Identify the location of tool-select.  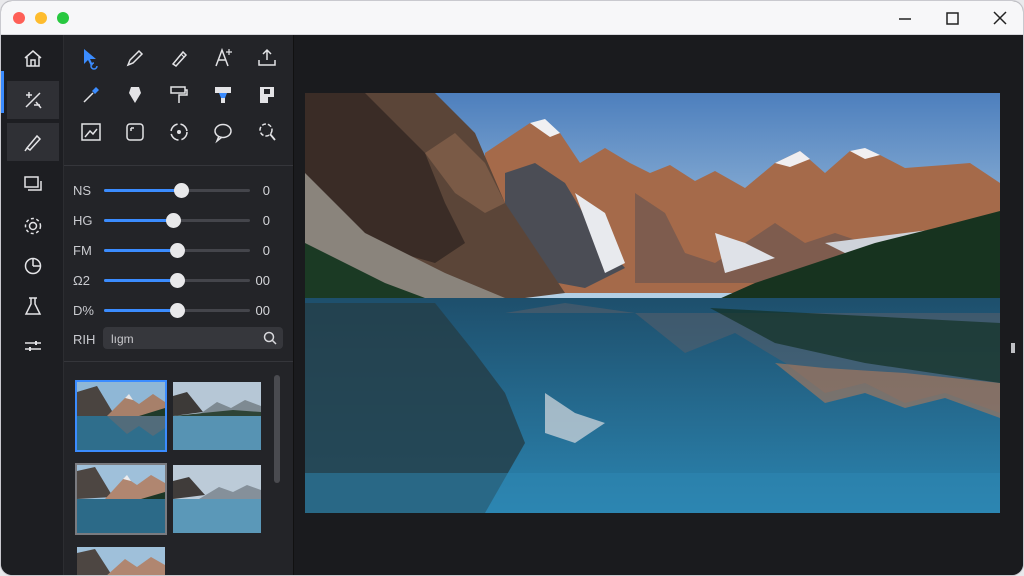
(91, 58).